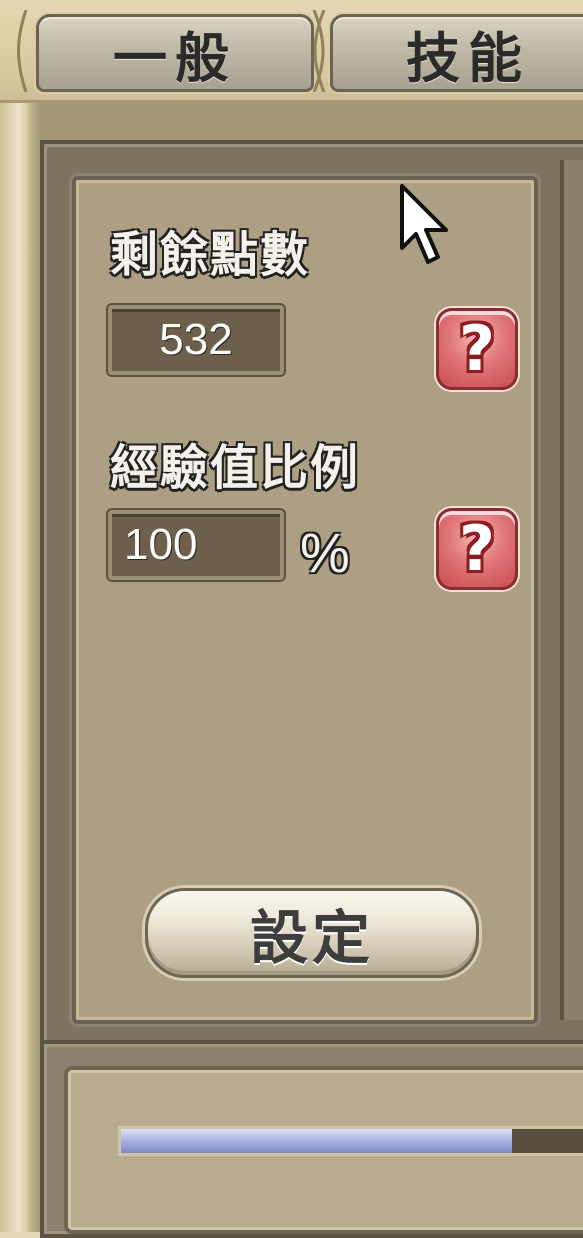  I want to click on tab-skill: 技能, so click(456, 53).